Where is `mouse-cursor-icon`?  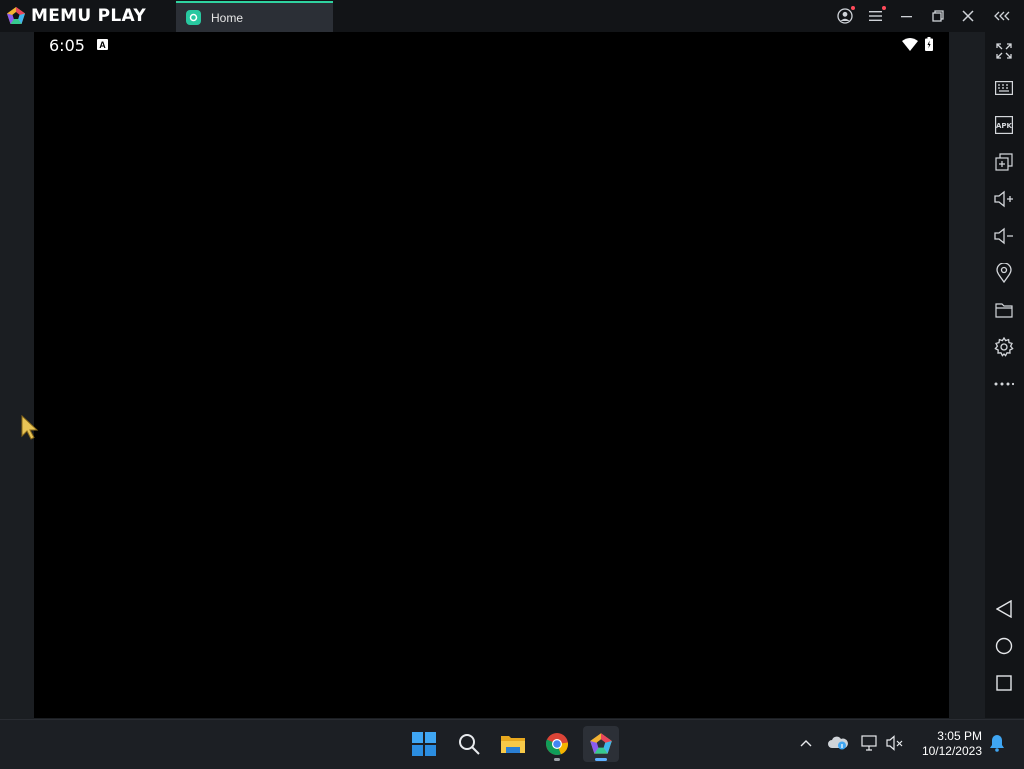 mouse-cursor-icon is located at coordinates (30, 427).